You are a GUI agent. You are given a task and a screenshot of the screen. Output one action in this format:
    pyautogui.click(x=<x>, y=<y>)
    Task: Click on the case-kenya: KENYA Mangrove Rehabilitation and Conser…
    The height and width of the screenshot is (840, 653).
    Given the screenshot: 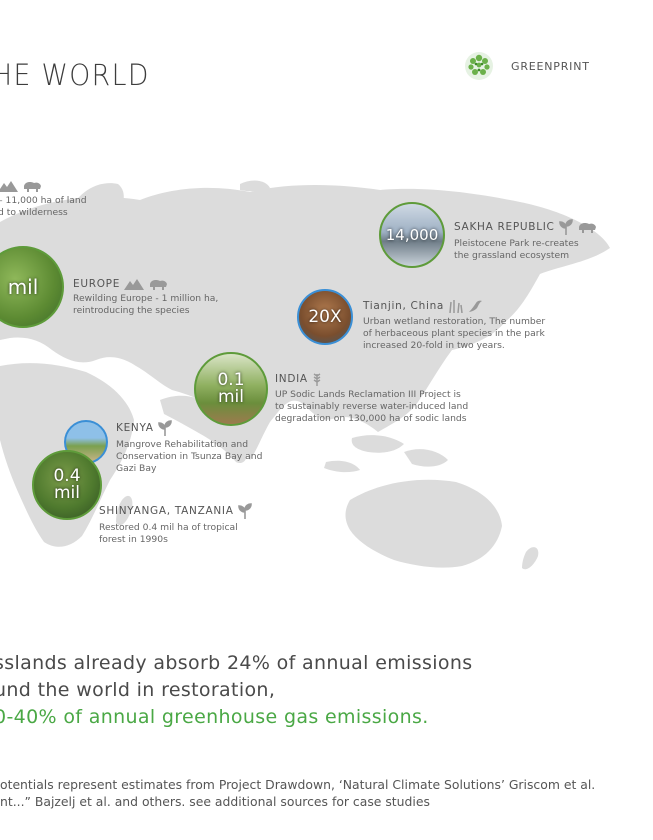 What is the action you would take?
    pyautogui.click(x=189, y=447)
    